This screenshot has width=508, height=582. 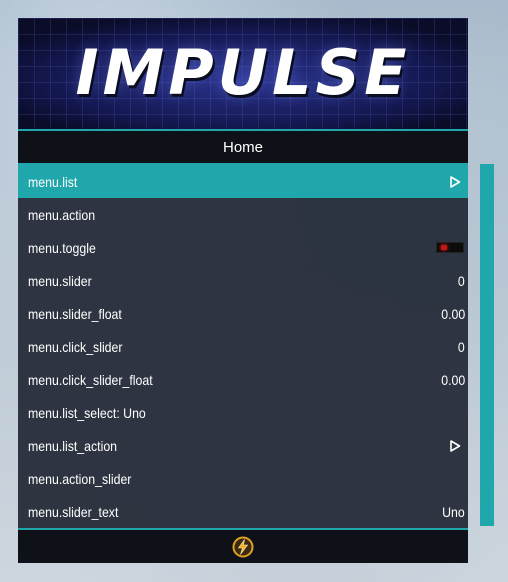 I want to click on menu-item-label: menu.action, so click(x=62, y=214).